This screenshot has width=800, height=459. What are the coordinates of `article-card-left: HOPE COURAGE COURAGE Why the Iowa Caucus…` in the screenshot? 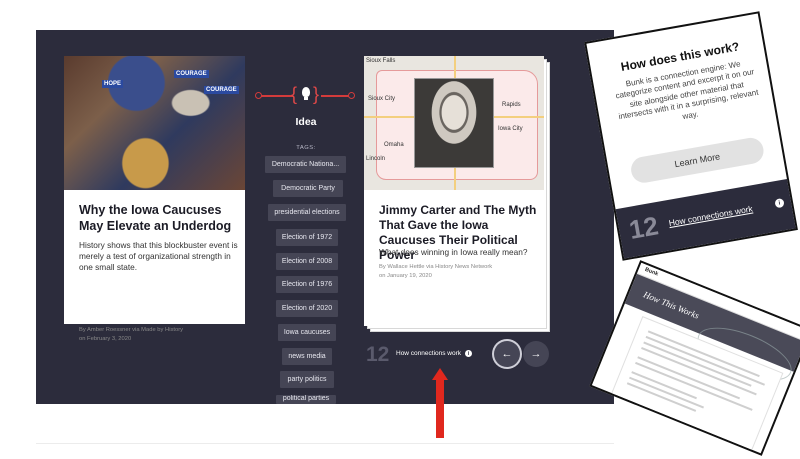 It's located at (154, 199).